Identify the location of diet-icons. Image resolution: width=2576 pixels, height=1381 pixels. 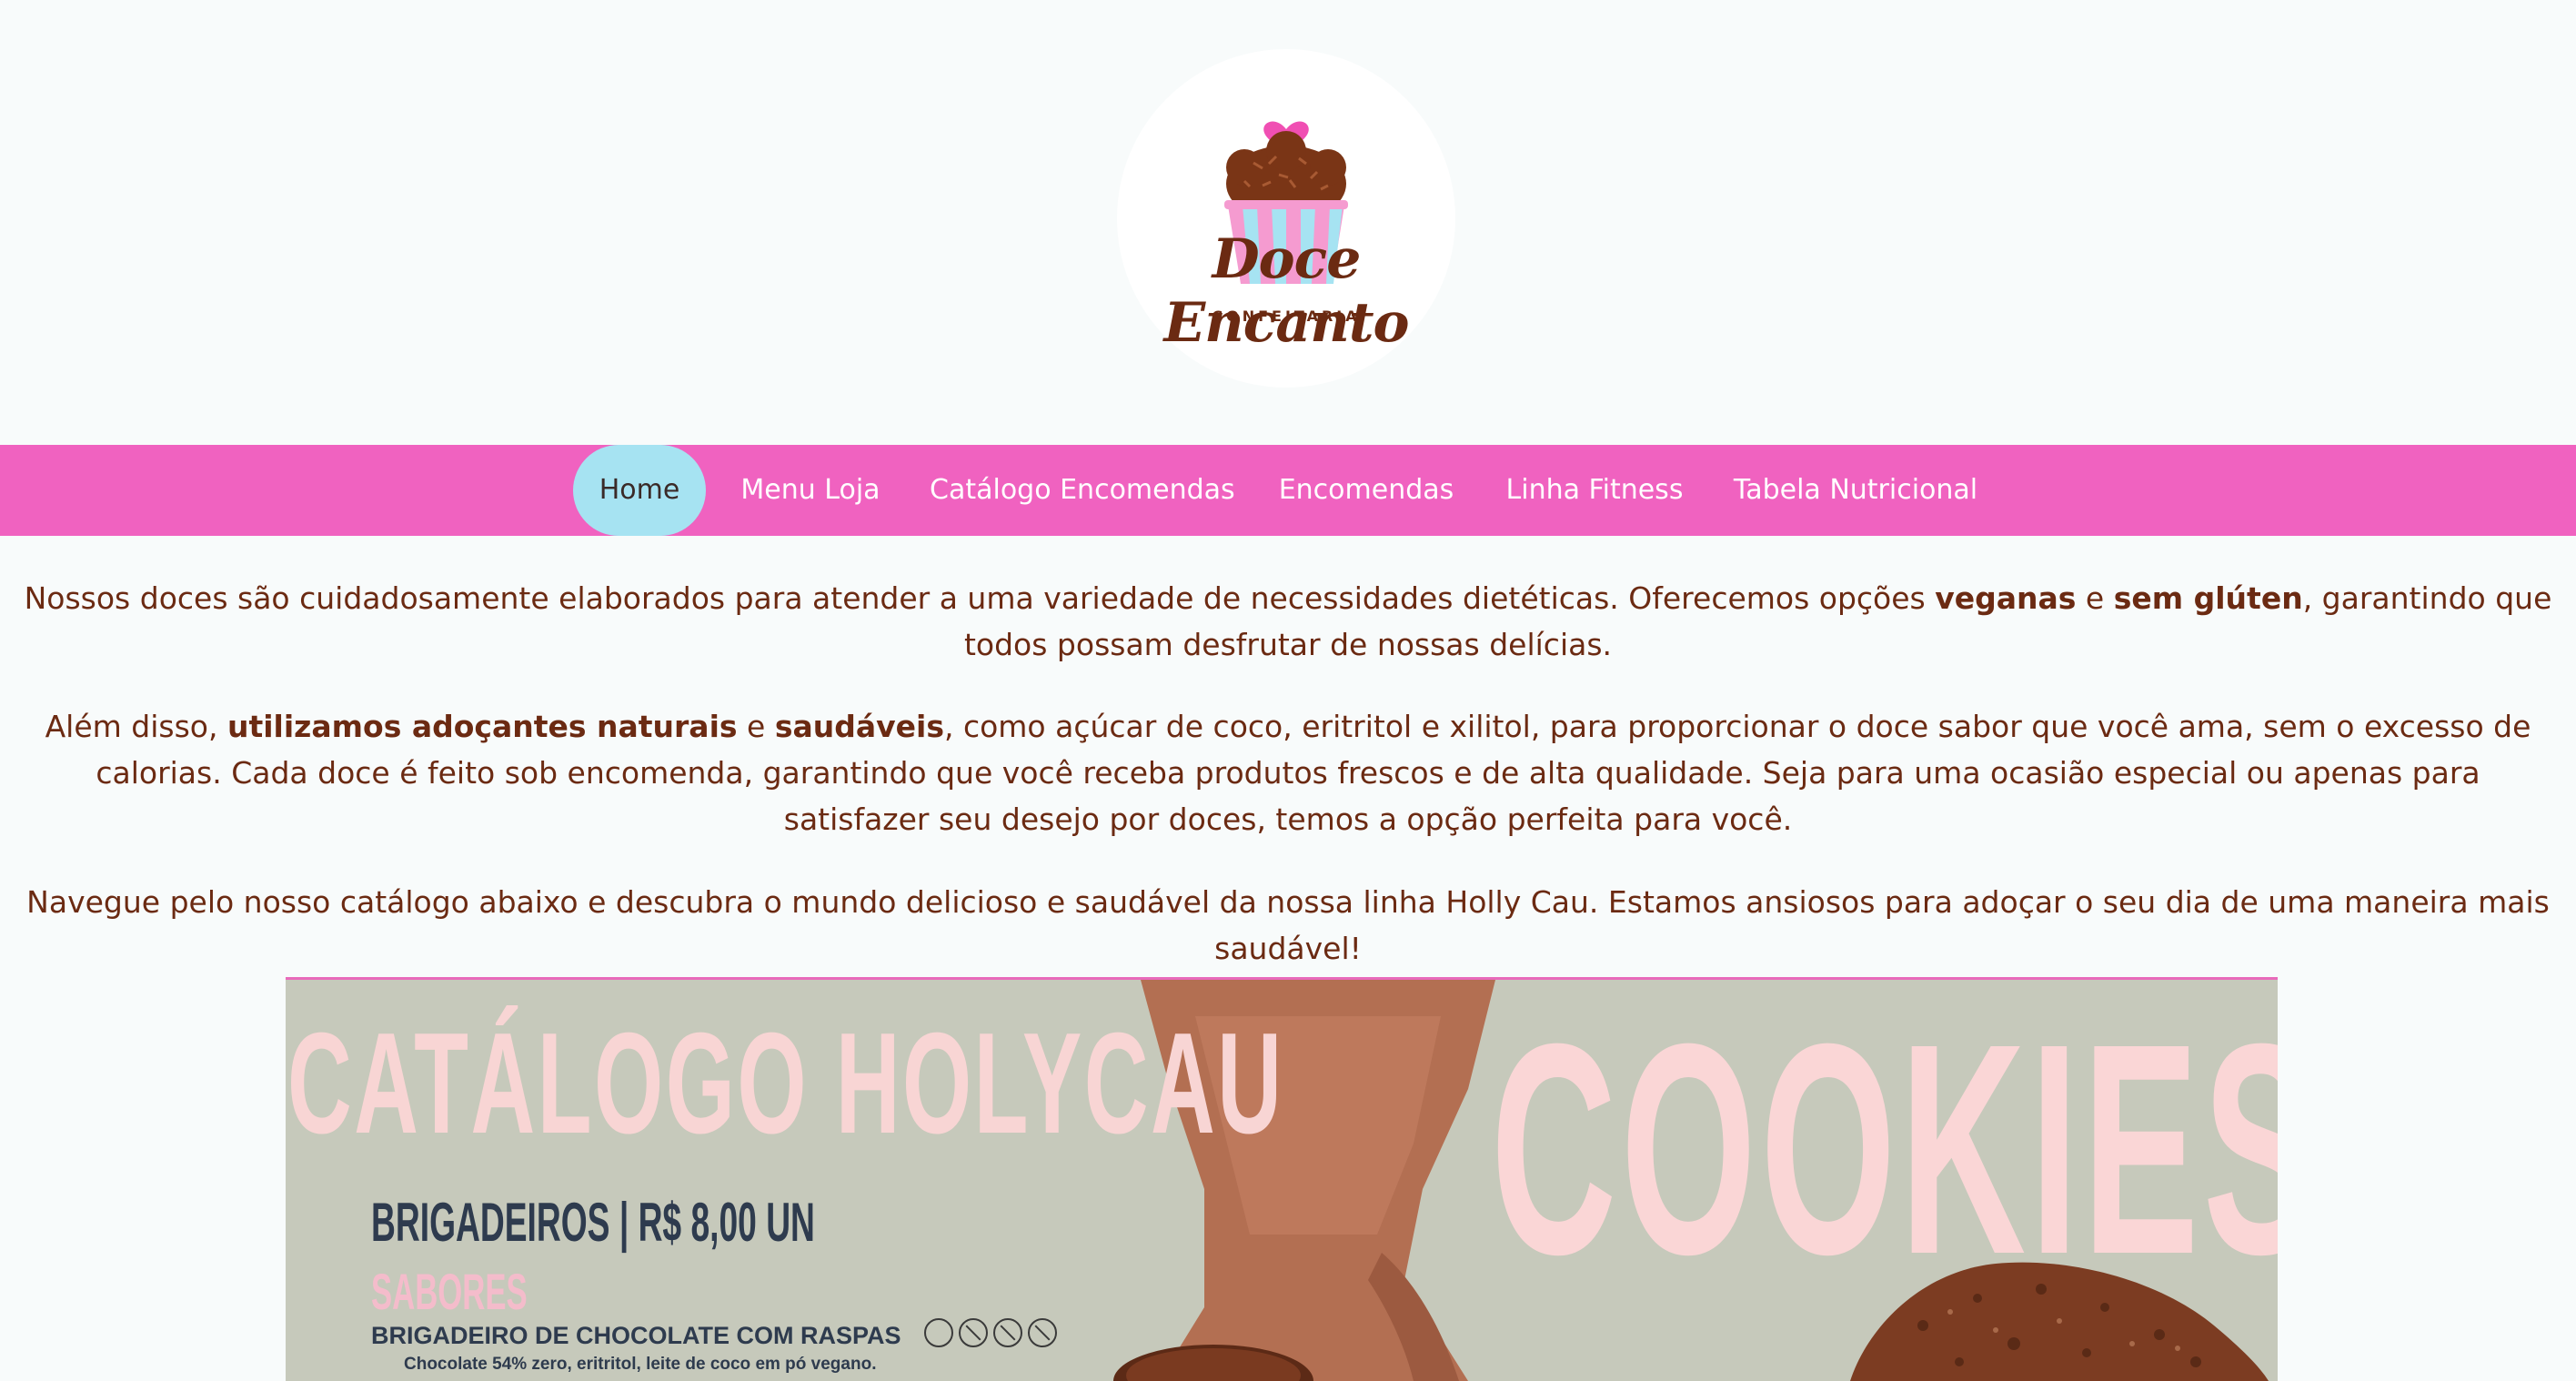
(993, 1336).